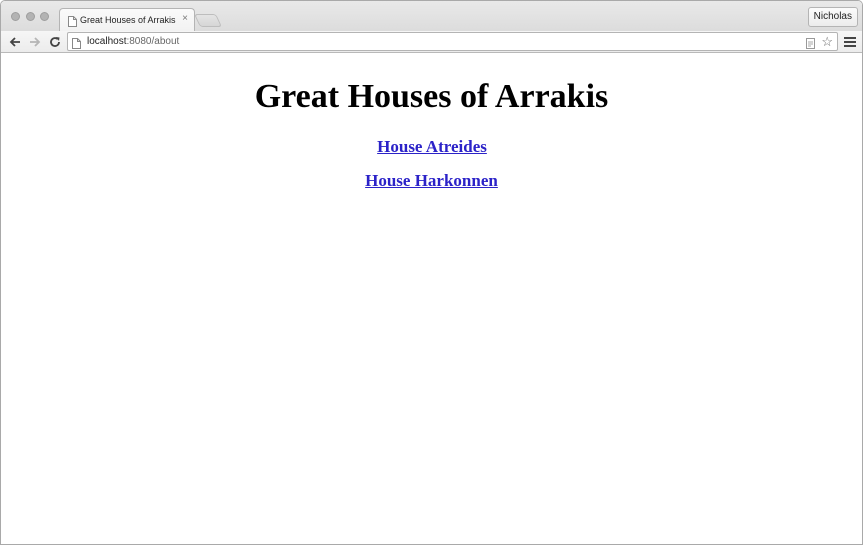 Image resolution: width=863 pixels, height=545 pixels. Describe the element at coordinates (850, 42) in the screenshot. I see `hamburger-menu-icon` at that location.